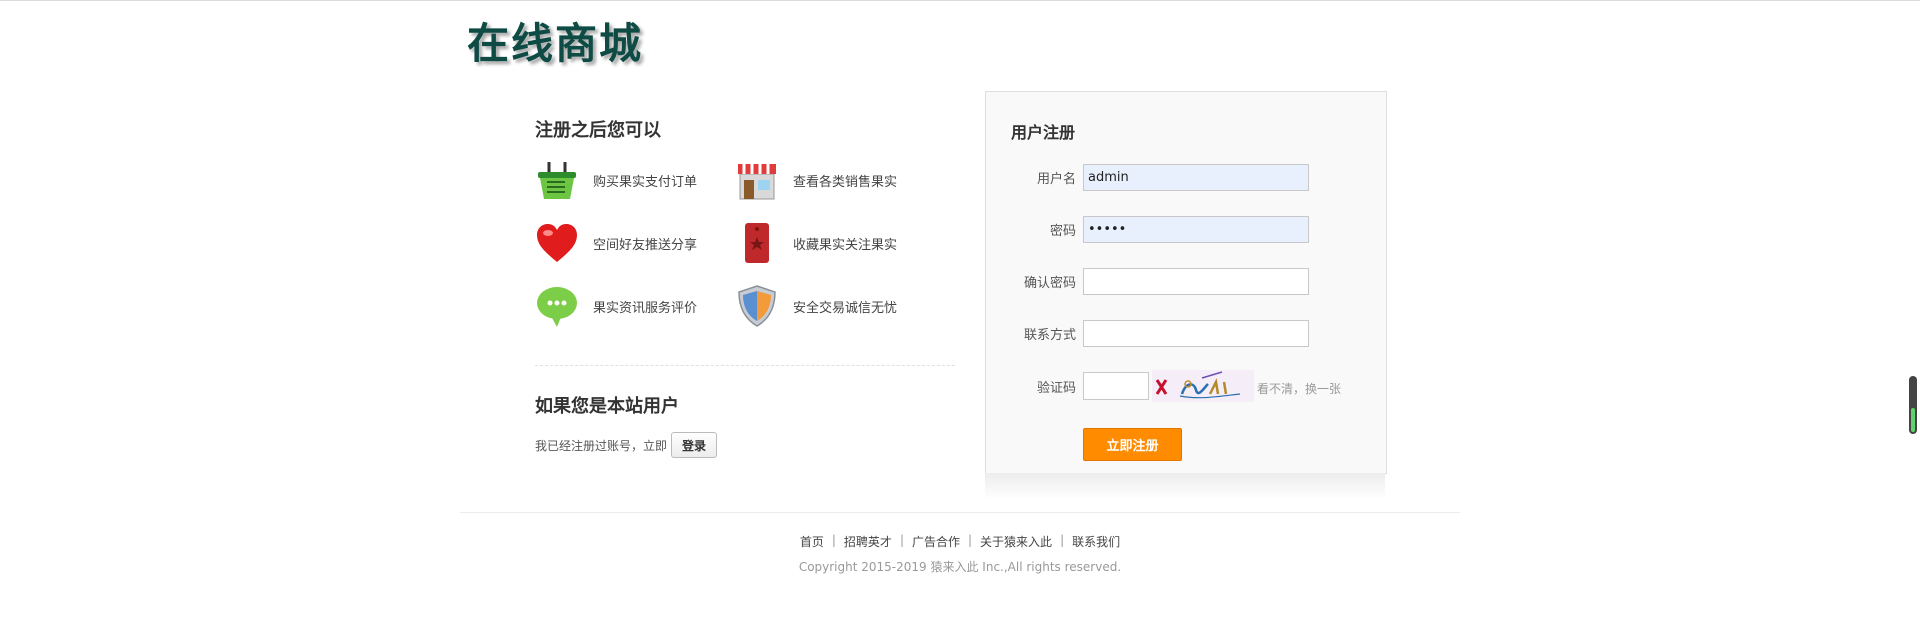 This screenshot has width=1920, height=641. I want to click on member-login-text: 我已经注册过账号，立即, so click(601, 445).